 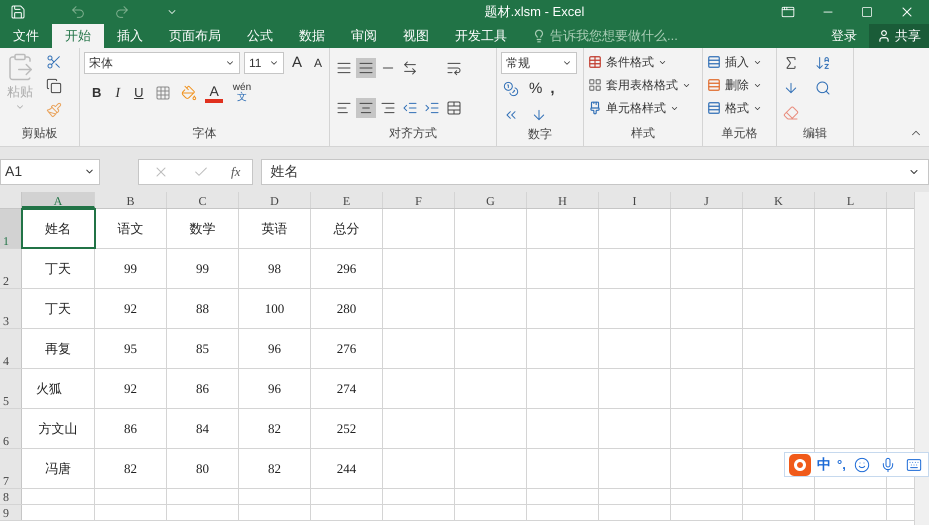 What do you see at coordinates (130, 269) in the screenshot?
I see `cell-text: 99` at bounding box center [130, 269].